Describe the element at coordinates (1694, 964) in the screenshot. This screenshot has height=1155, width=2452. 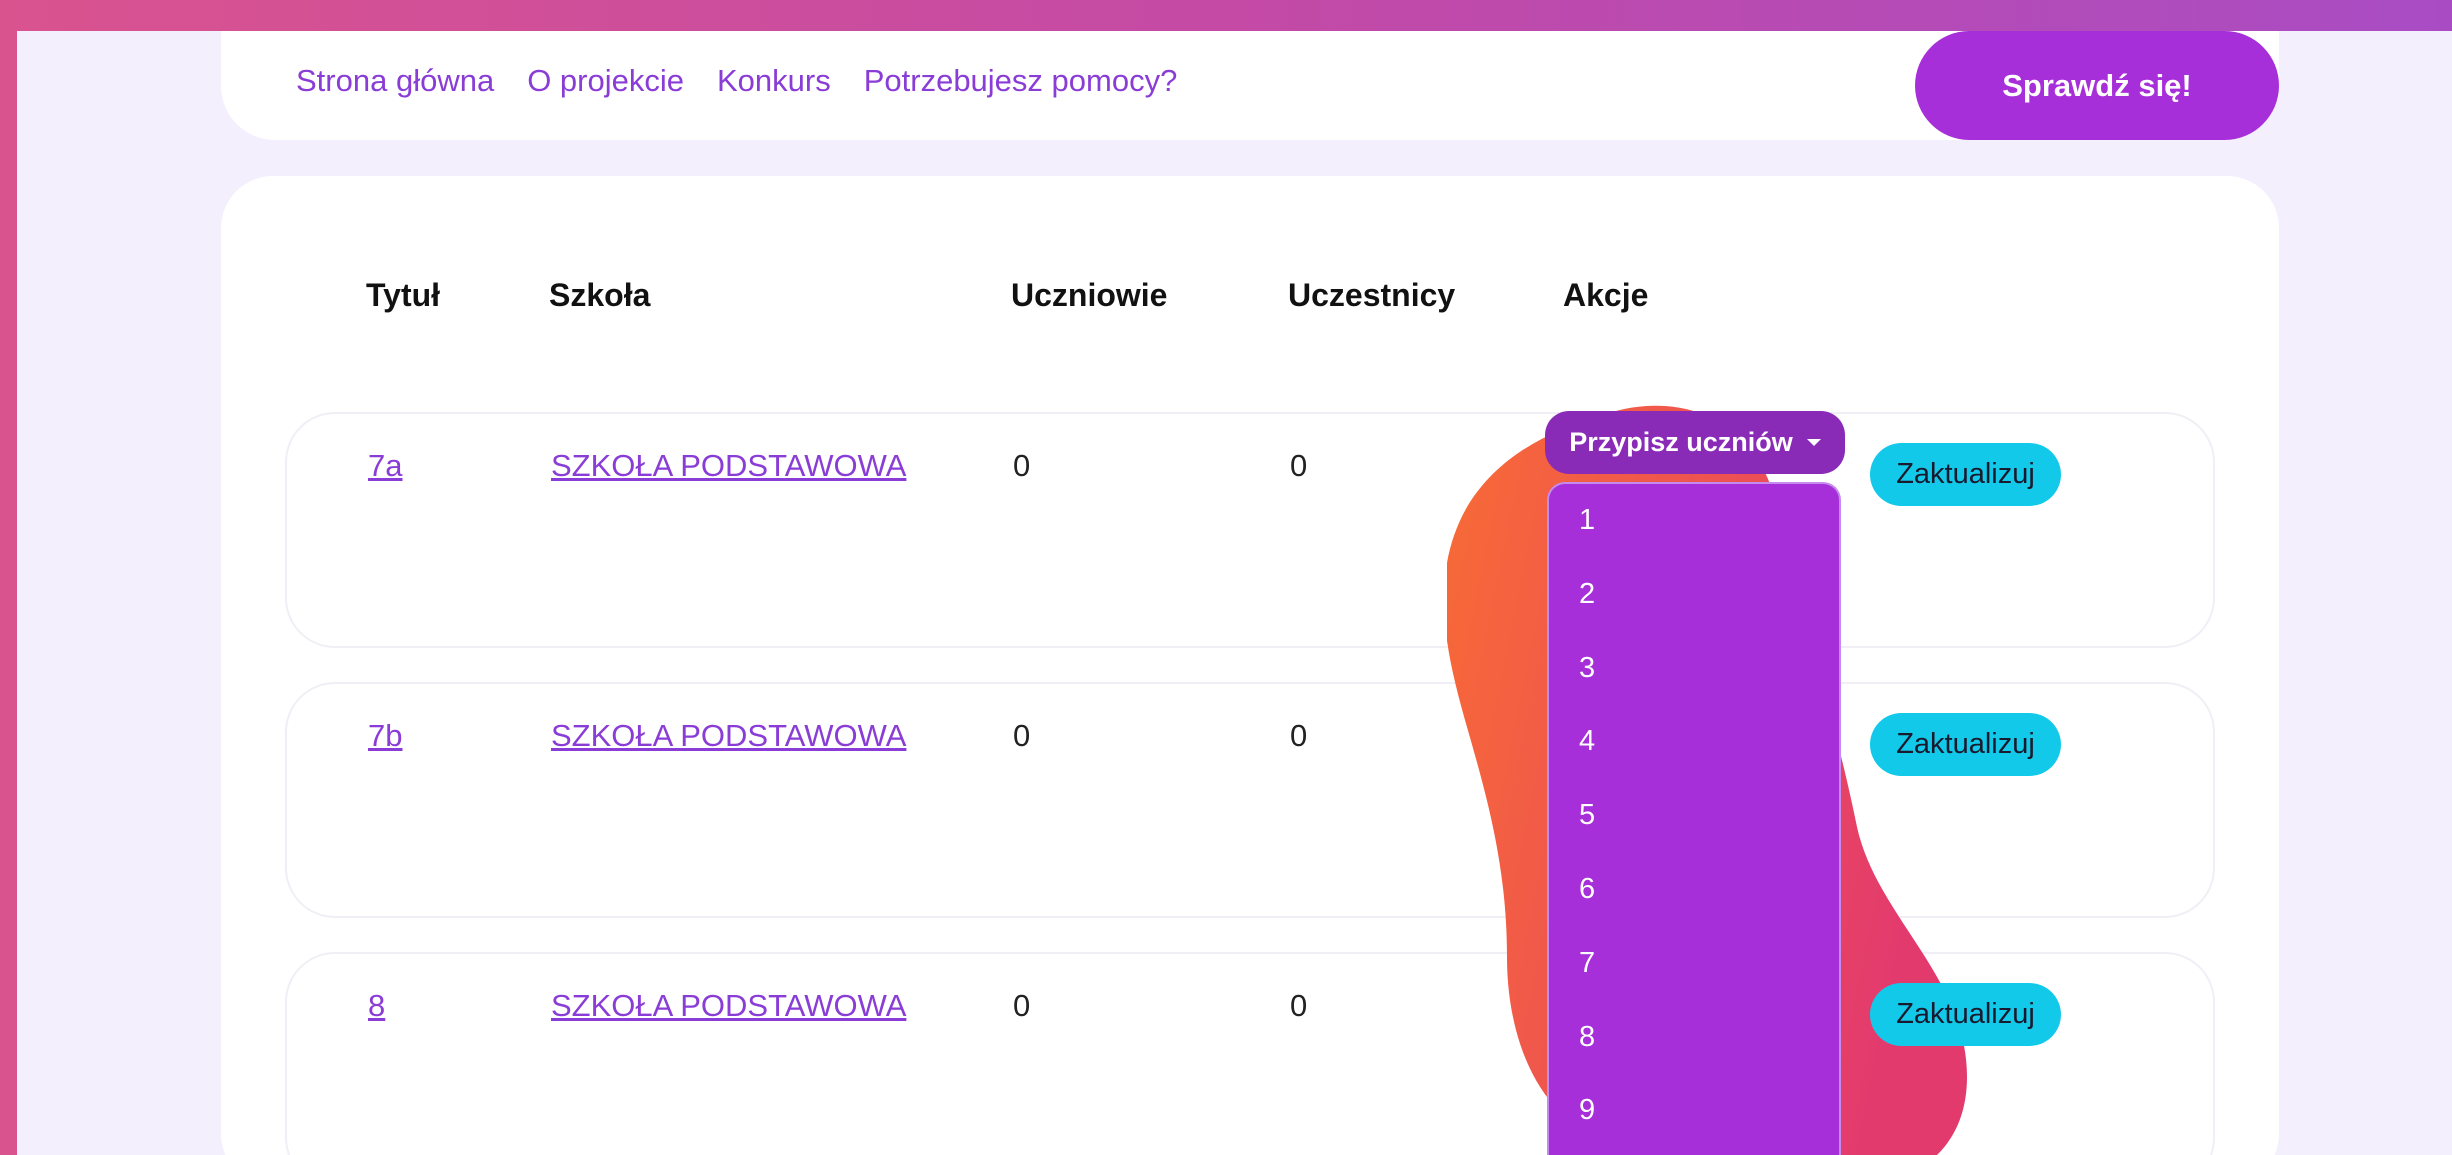
I see `menu-item-student-7: 7` at that location.